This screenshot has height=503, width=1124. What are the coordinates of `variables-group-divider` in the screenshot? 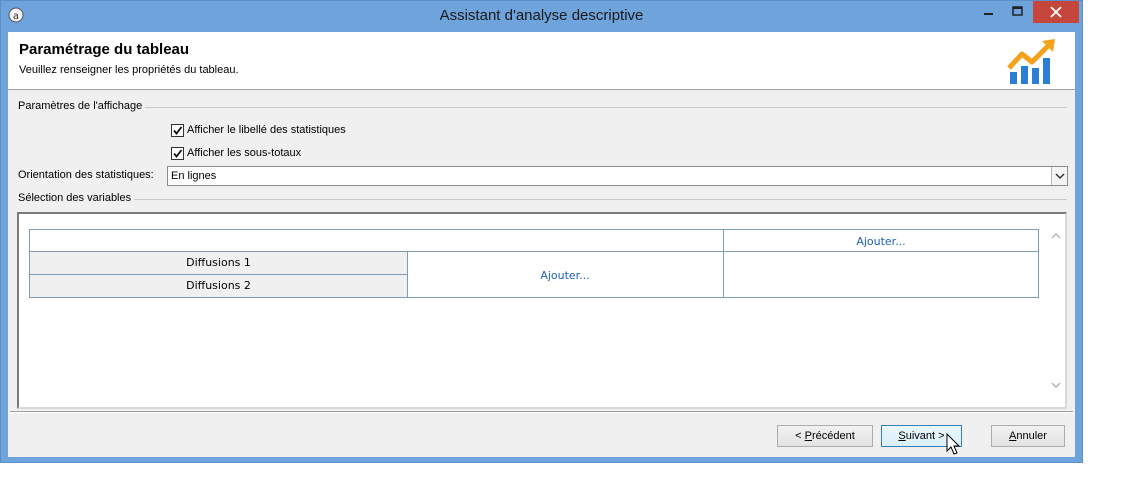 It's located at (542, 199).